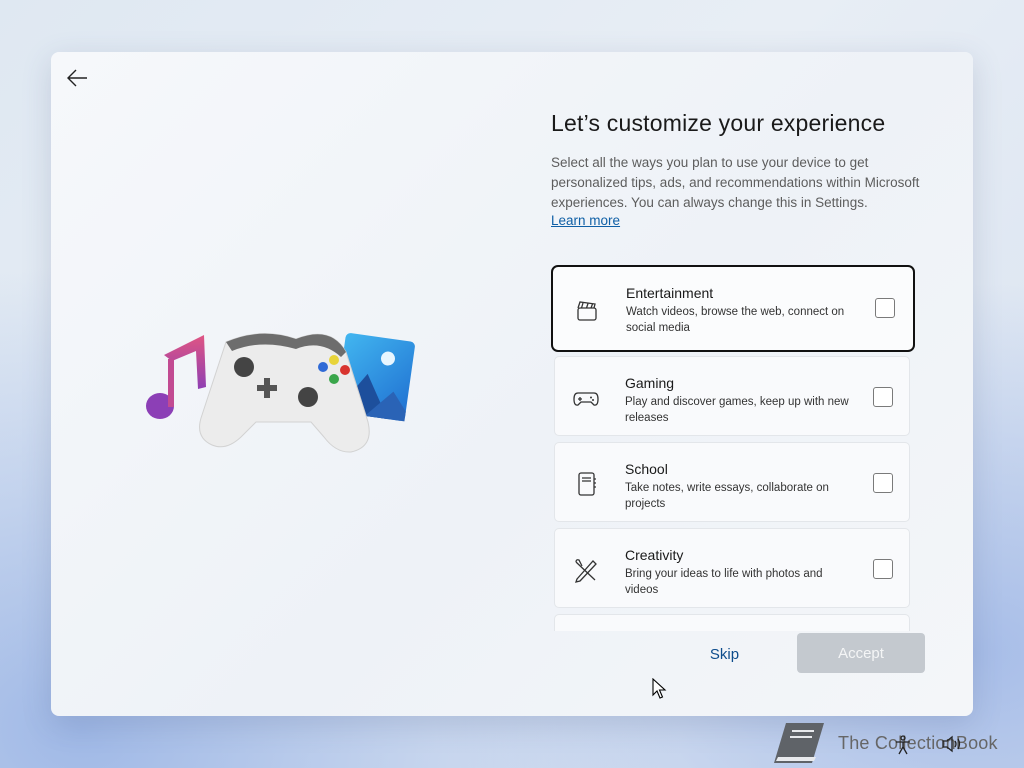 This screenshot has width=1024, height=768. I want to click on watermark-text: The CollectionBook, so click(918, 743).